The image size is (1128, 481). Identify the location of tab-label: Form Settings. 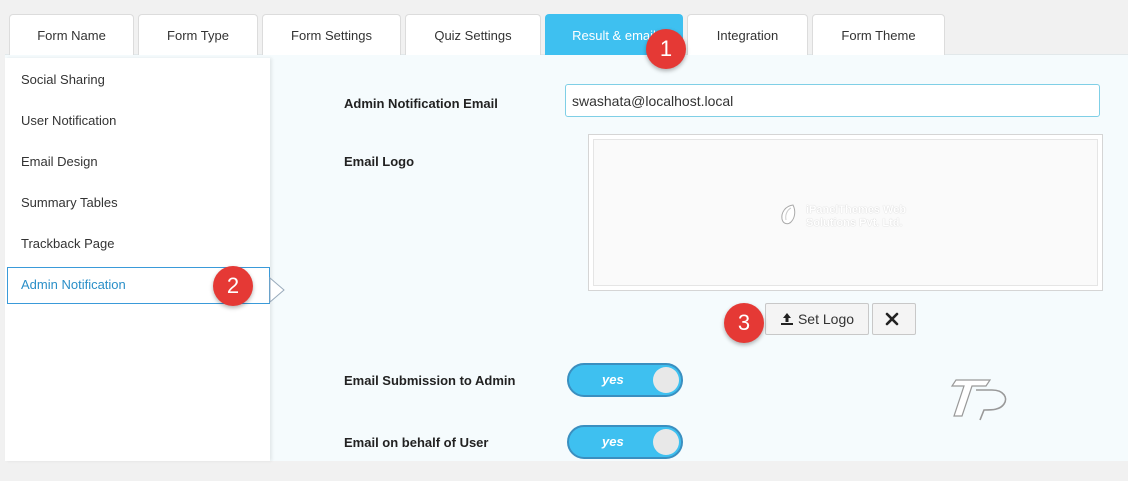
(331, 35).